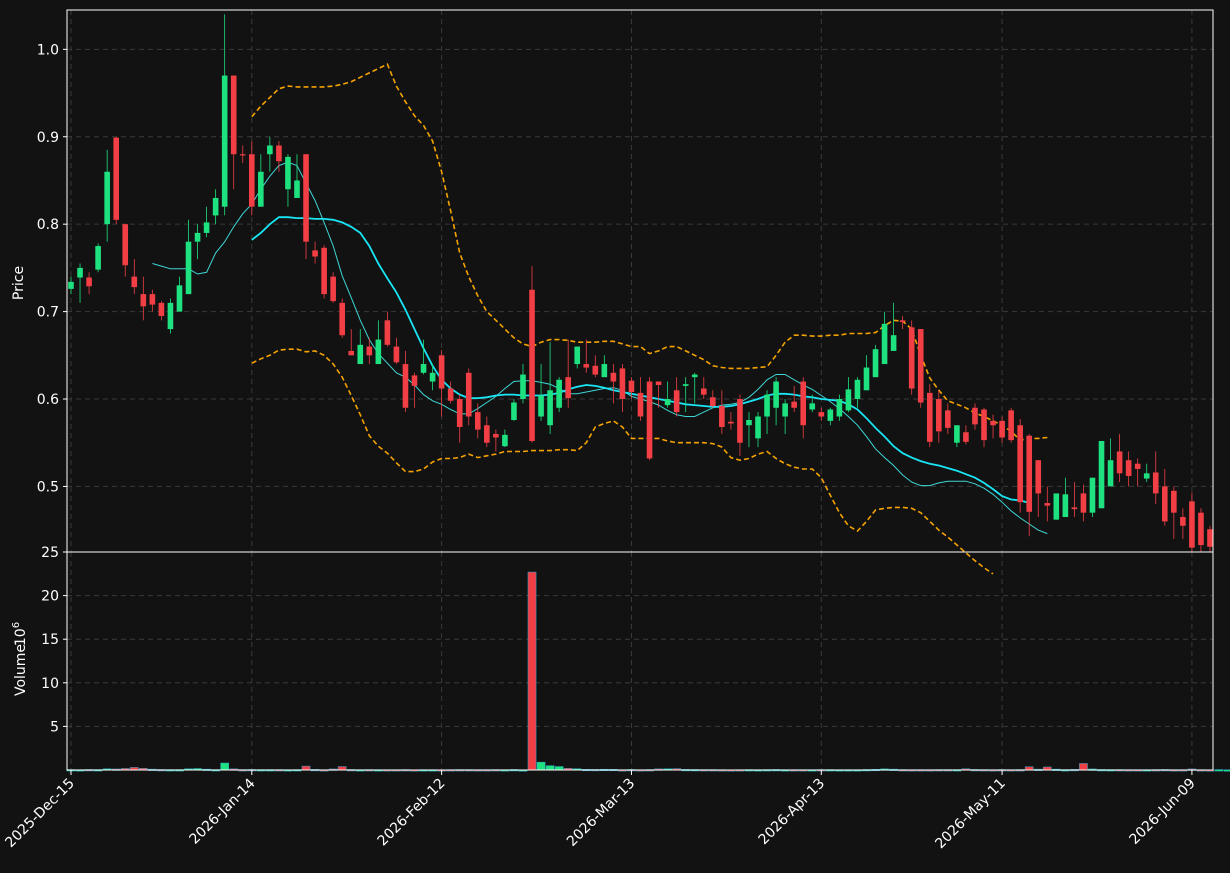 The image size is (1230, 873). Describe the element at coordinates (48, 138) in the screenshot. I see `price-tick-label: 0.9` at that location.